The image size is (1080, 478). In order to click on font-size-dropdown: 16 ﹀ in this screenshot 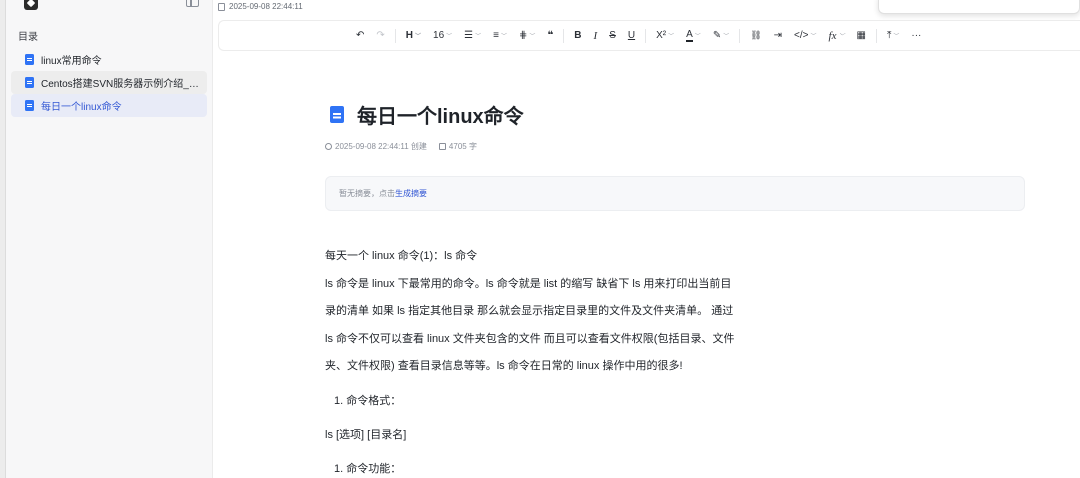, I will do `click(442, 36)`.